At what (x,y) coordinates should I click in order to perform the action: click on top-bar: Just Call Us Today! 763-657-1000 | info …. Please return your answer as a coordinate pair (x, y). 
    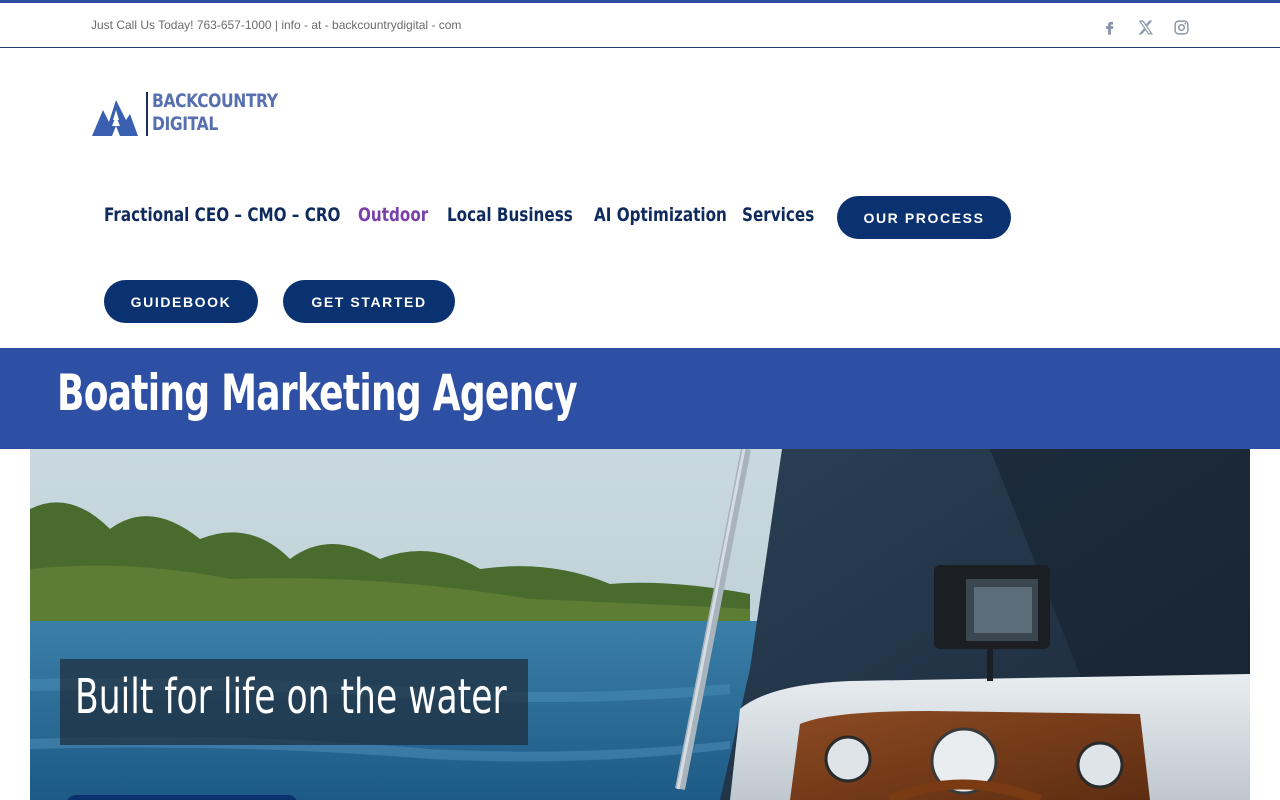
    Looking at the image, I should click on (640, 25).